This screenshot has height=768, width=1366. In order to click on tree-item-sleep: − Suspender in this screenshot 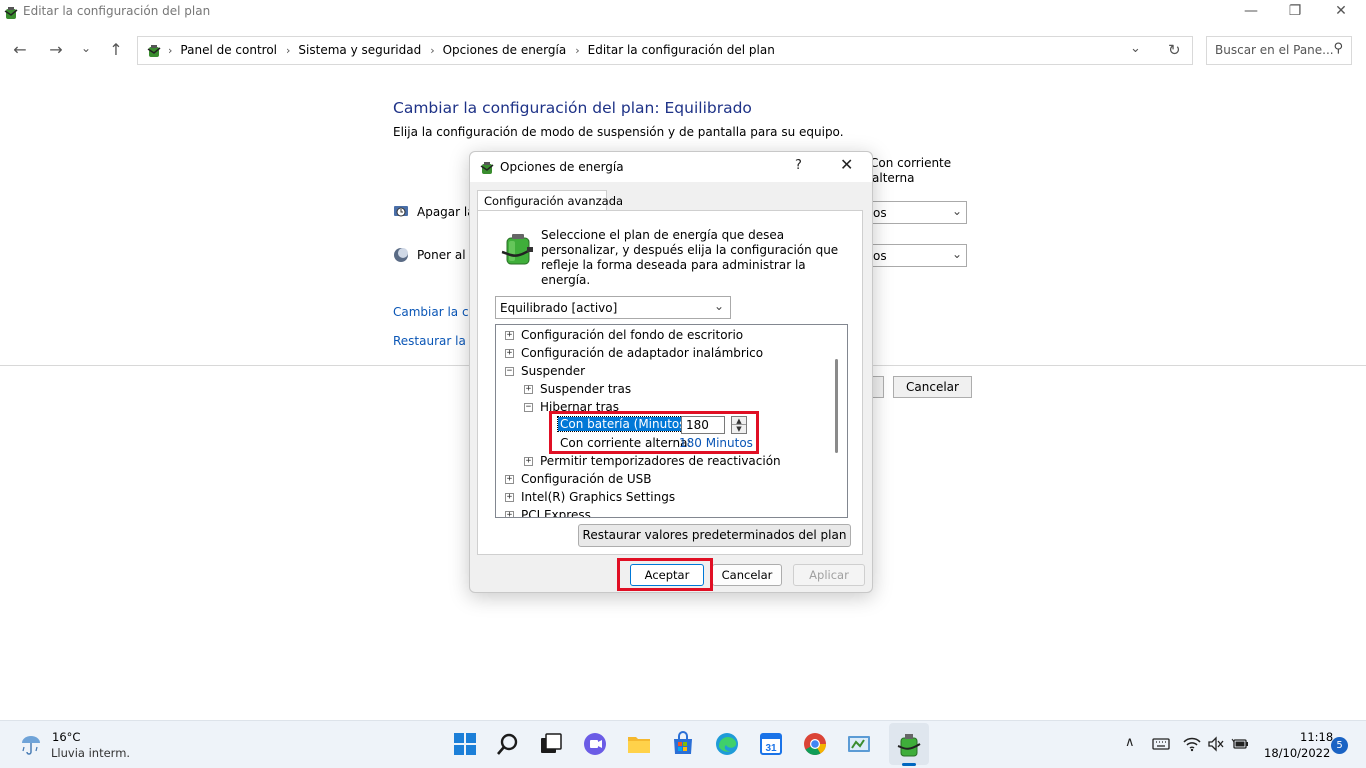, I will do `click(664, 371)`.